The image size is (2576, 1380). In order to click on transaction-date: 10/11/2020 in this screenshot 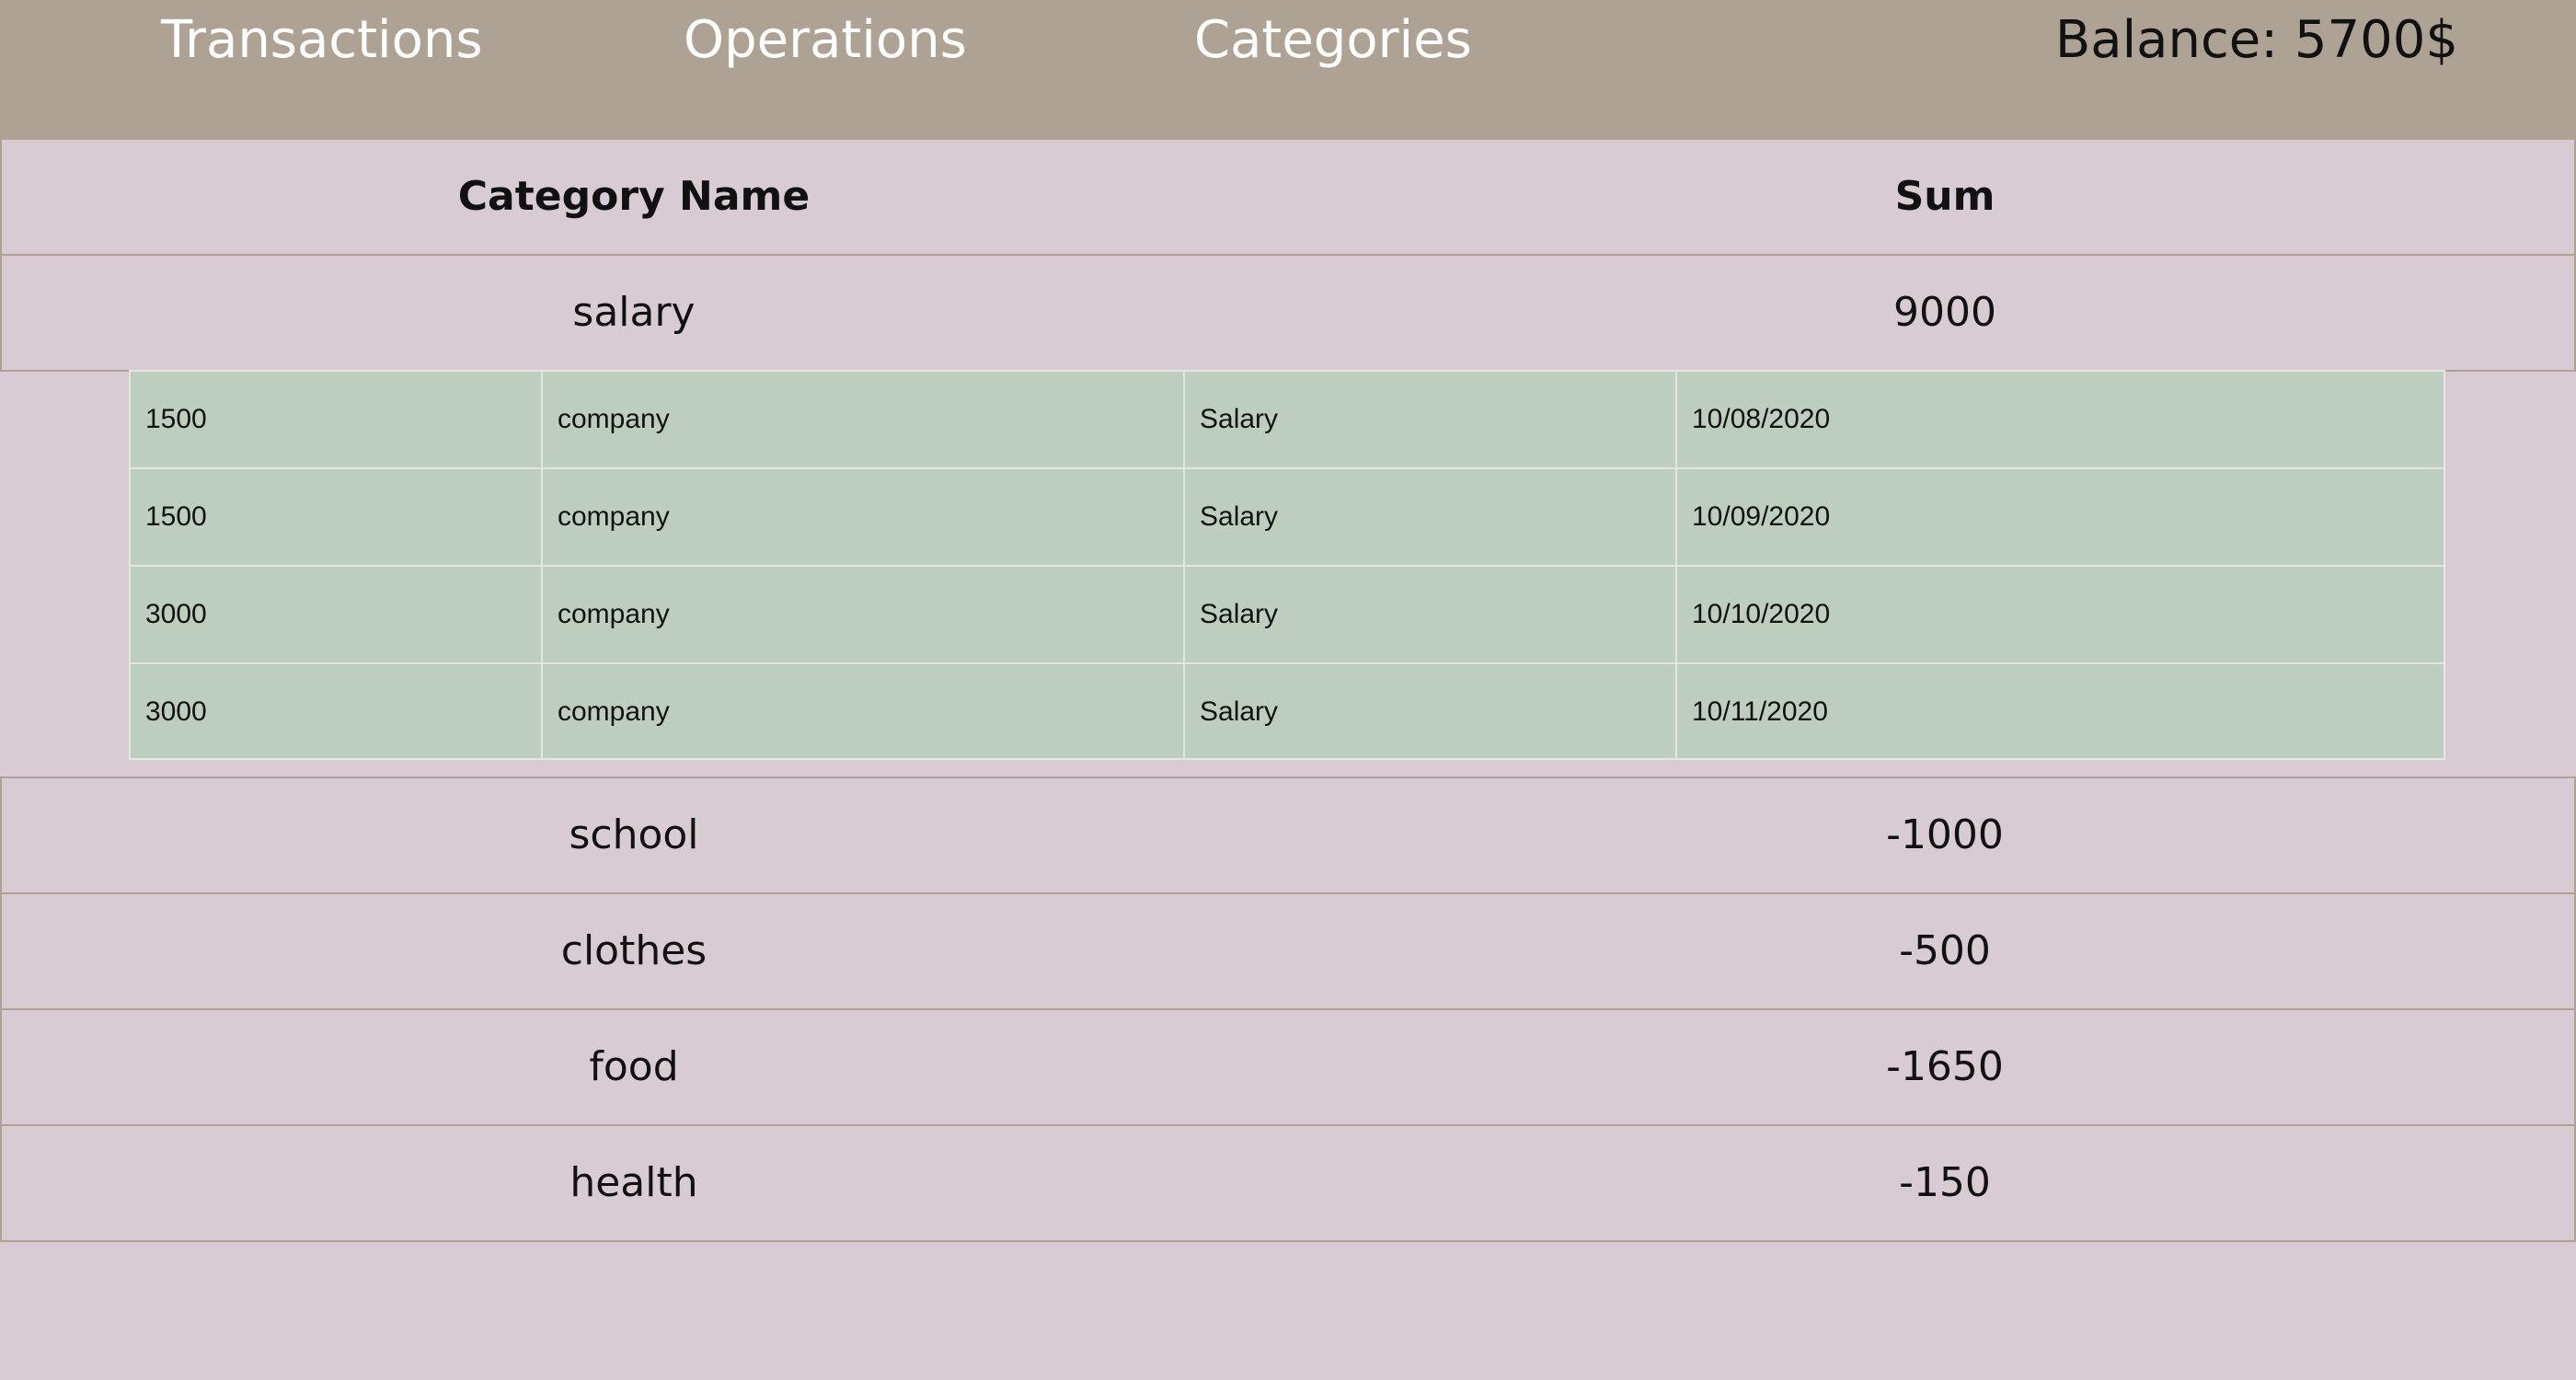, I will do `click(1760, 711)`.